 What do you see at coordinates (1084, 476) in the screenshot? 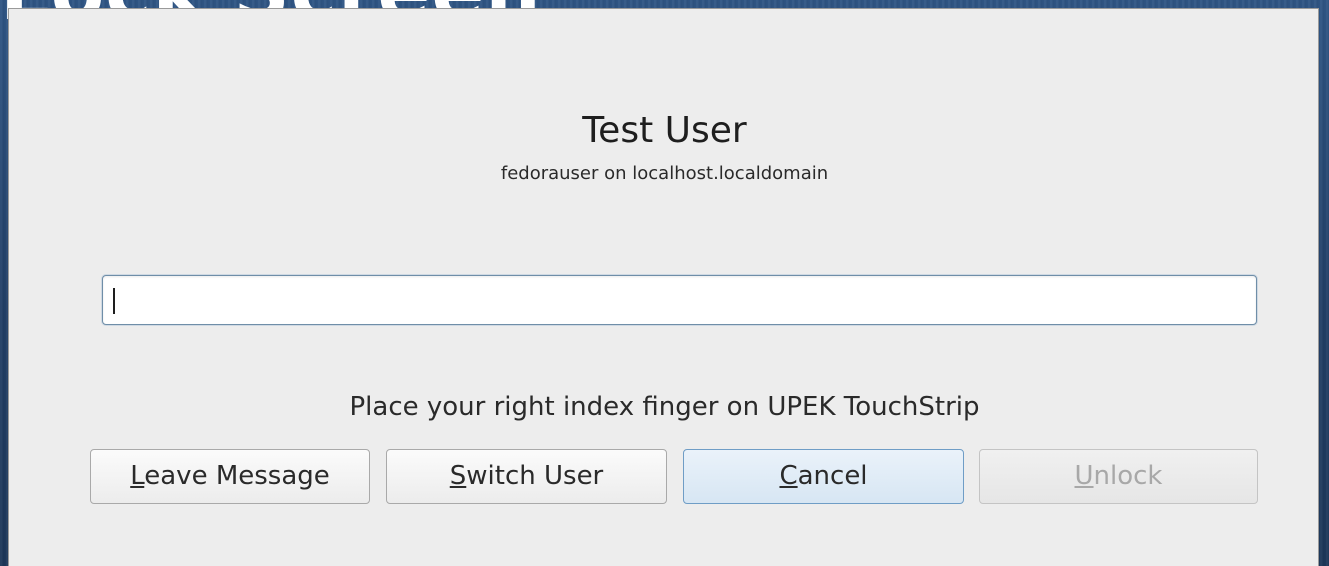
I see `unlock-mnemonic: U` at bounding box center [1084, 476].